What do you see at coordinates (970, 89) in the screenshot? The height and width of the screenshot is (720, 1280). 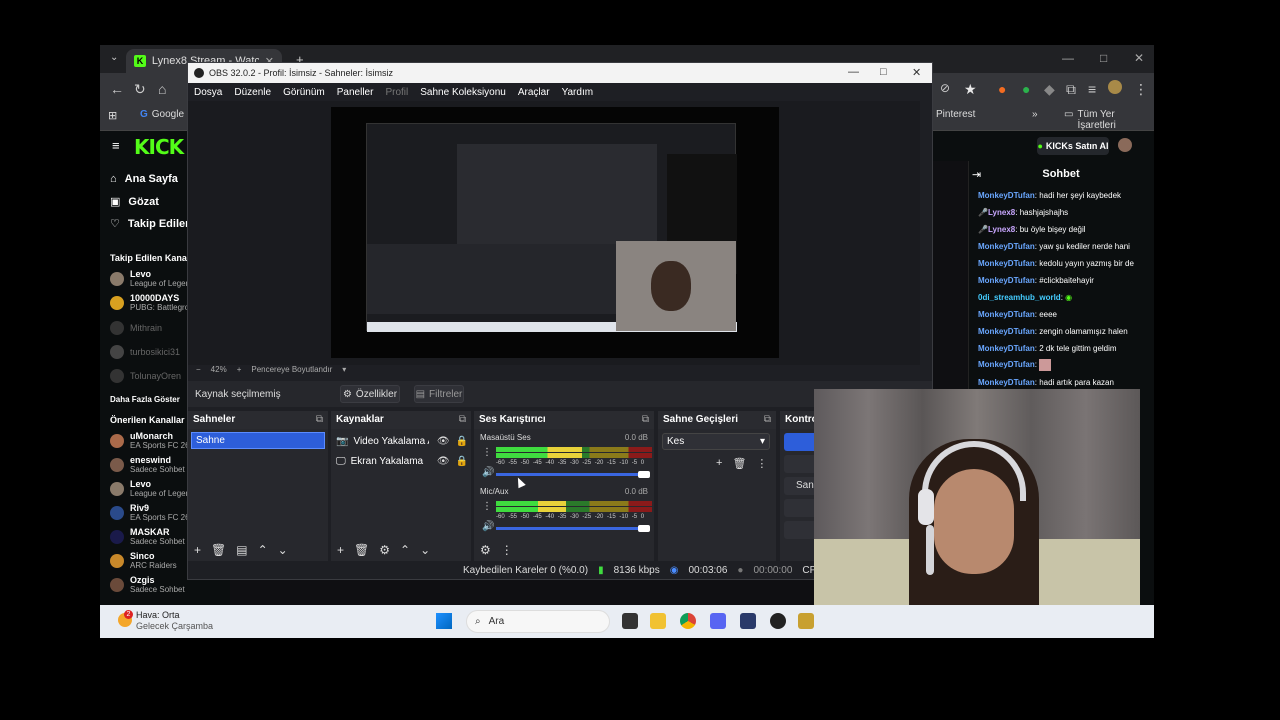 I see `star-icon: ★` at bounding box center [970, 89].